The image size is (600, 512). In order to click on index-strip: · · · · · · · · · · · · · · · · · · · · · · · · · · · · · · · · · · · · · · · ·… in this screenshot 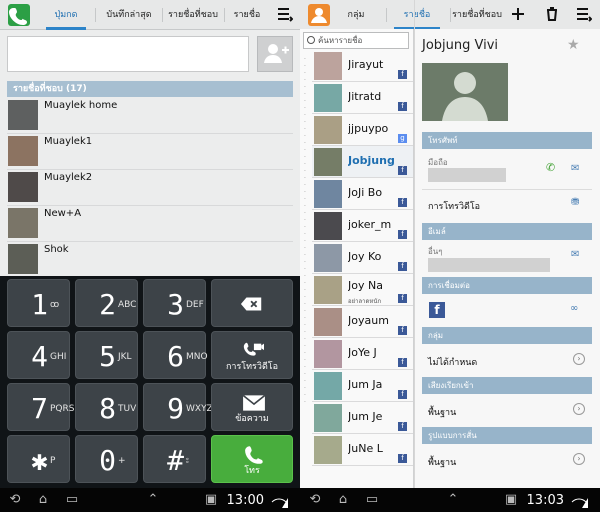, I will do `click(305, 231)`.